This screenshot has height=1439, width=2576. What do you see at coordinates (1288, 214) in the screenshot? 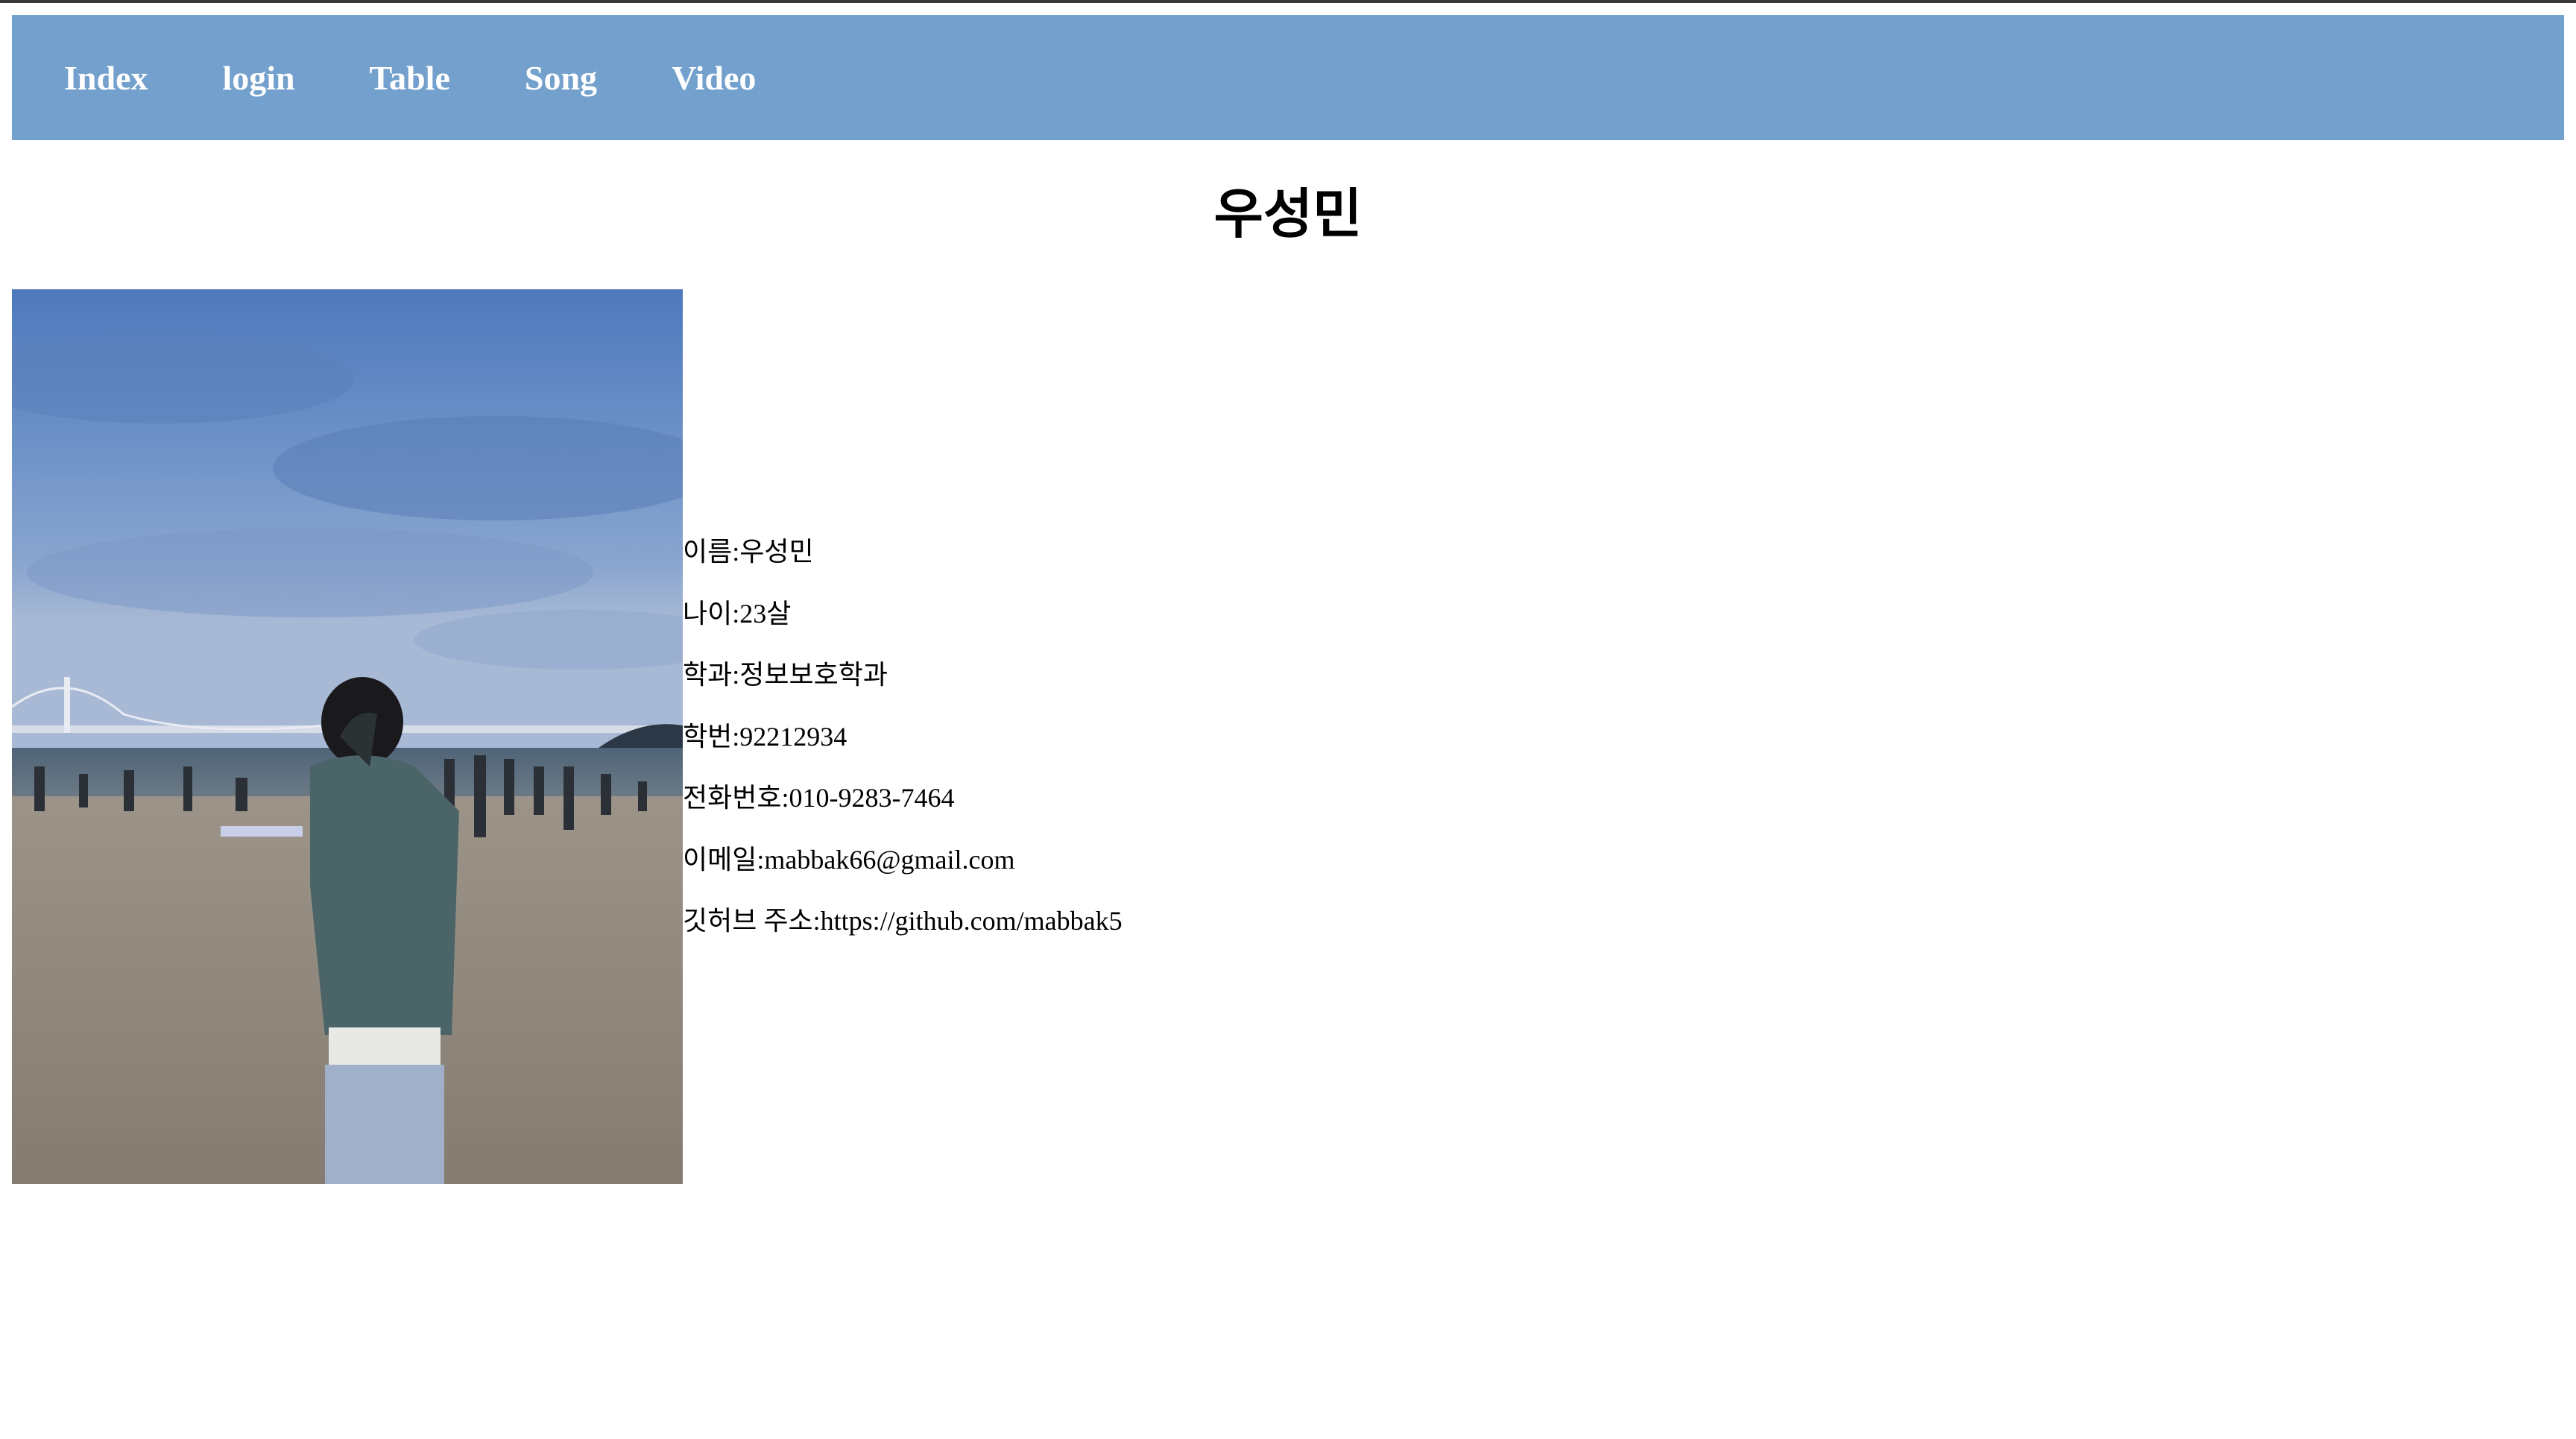
I see `page-title: 우성민` at bounding box center [1288, 214].